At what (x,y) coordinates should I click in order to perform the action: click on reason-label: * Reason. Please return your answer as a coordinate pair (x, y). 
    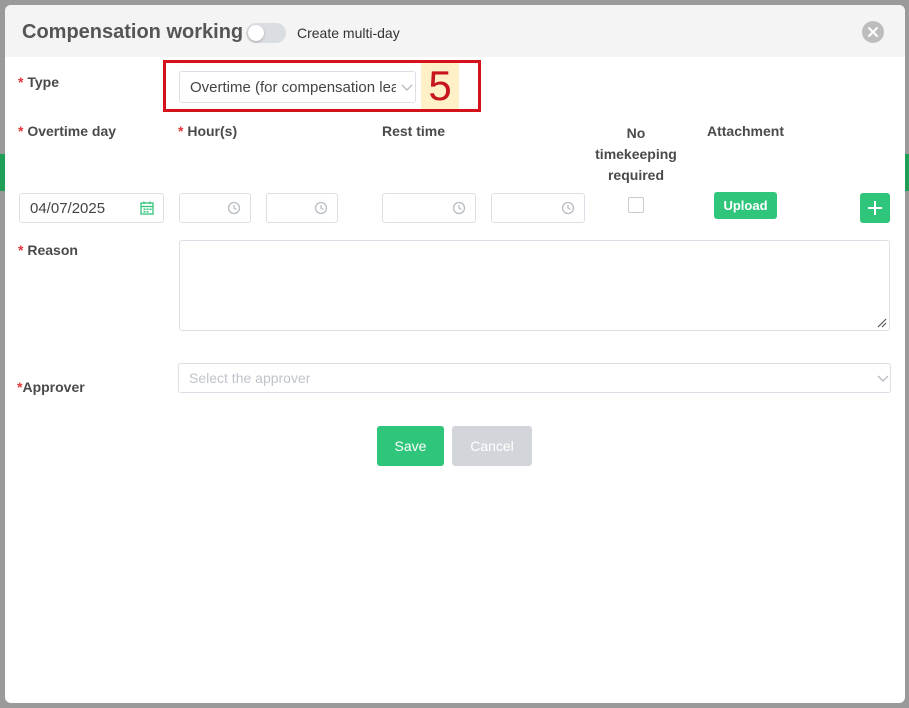
    Looking at the image, I should click on (48, 250).